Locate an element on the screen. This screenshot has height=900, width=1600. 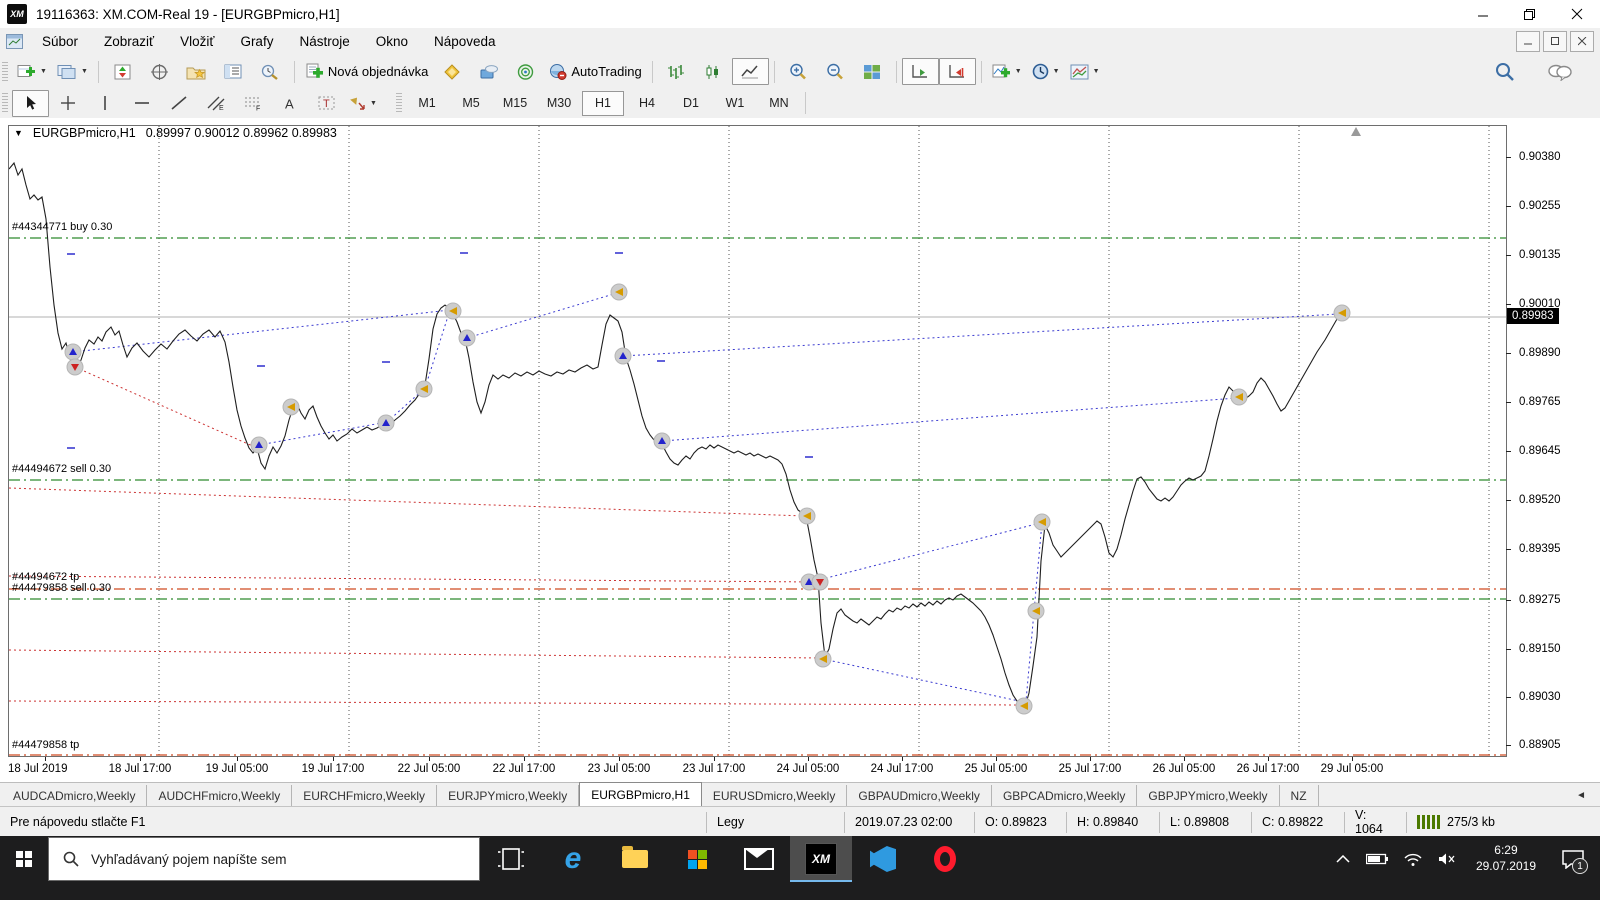
search-button is located at coordinates (1504, 71).